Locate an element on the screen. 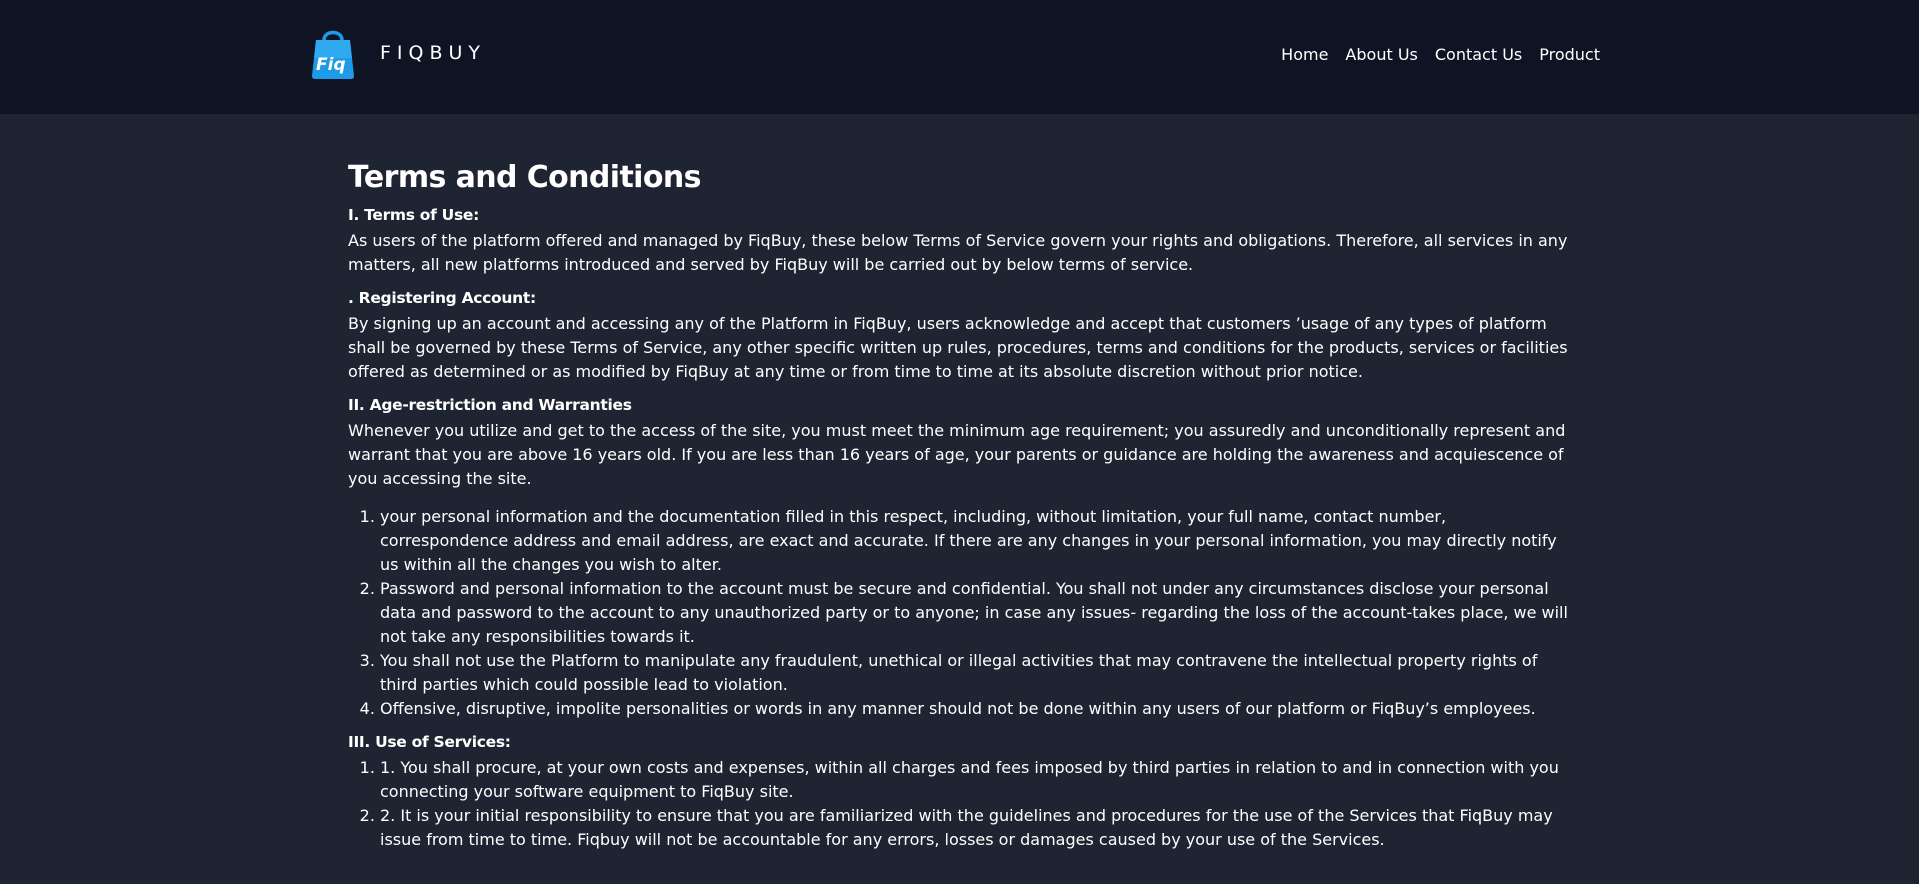 The width and height of the screenshot is (1919, 884). section-heading-use-of-services: III. Use of Services: is located at coordinates (429, 742).